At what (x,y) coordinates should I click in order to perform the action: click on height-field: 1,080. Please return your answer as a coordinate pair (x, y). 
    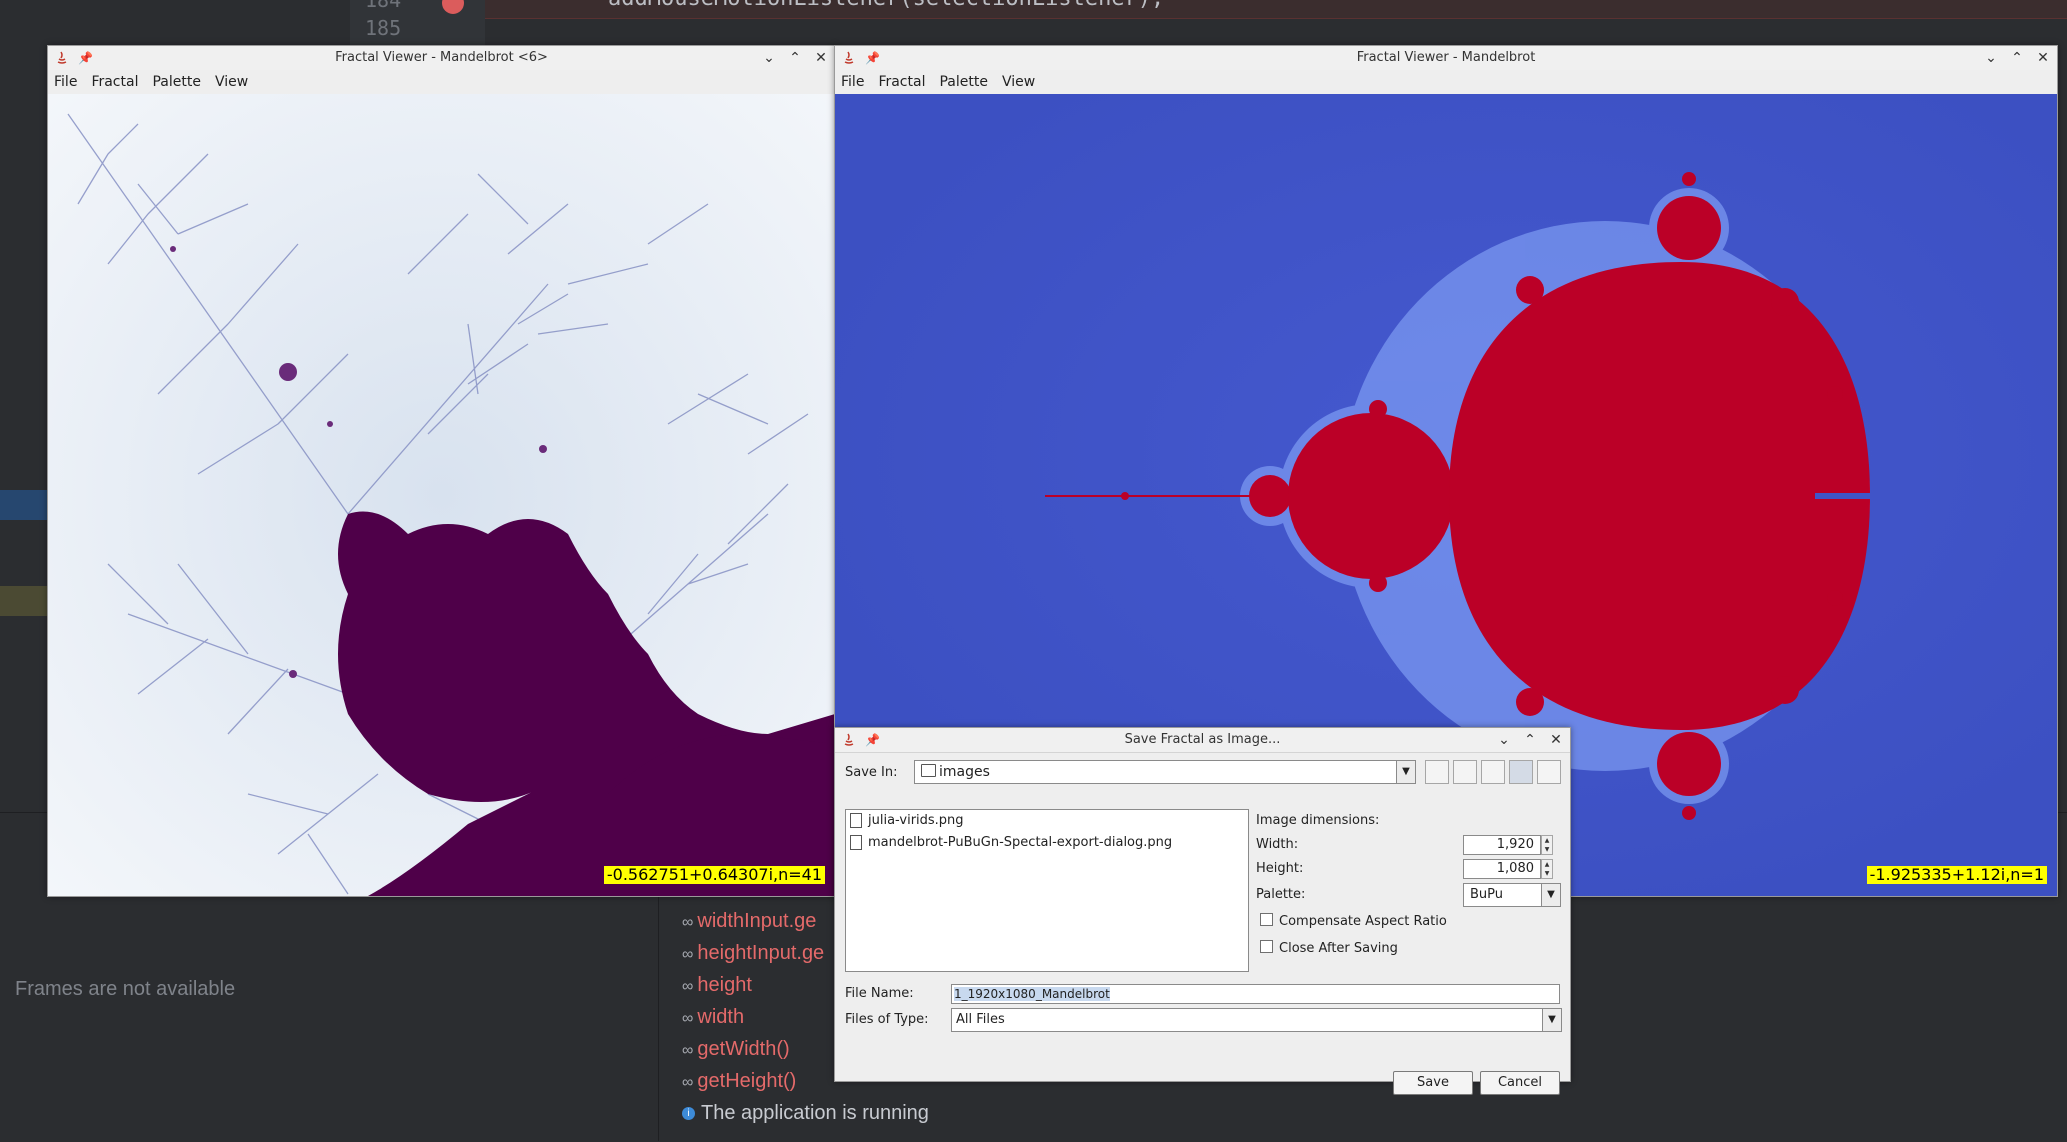
    Looking at the image, I should click on (1502, 869).